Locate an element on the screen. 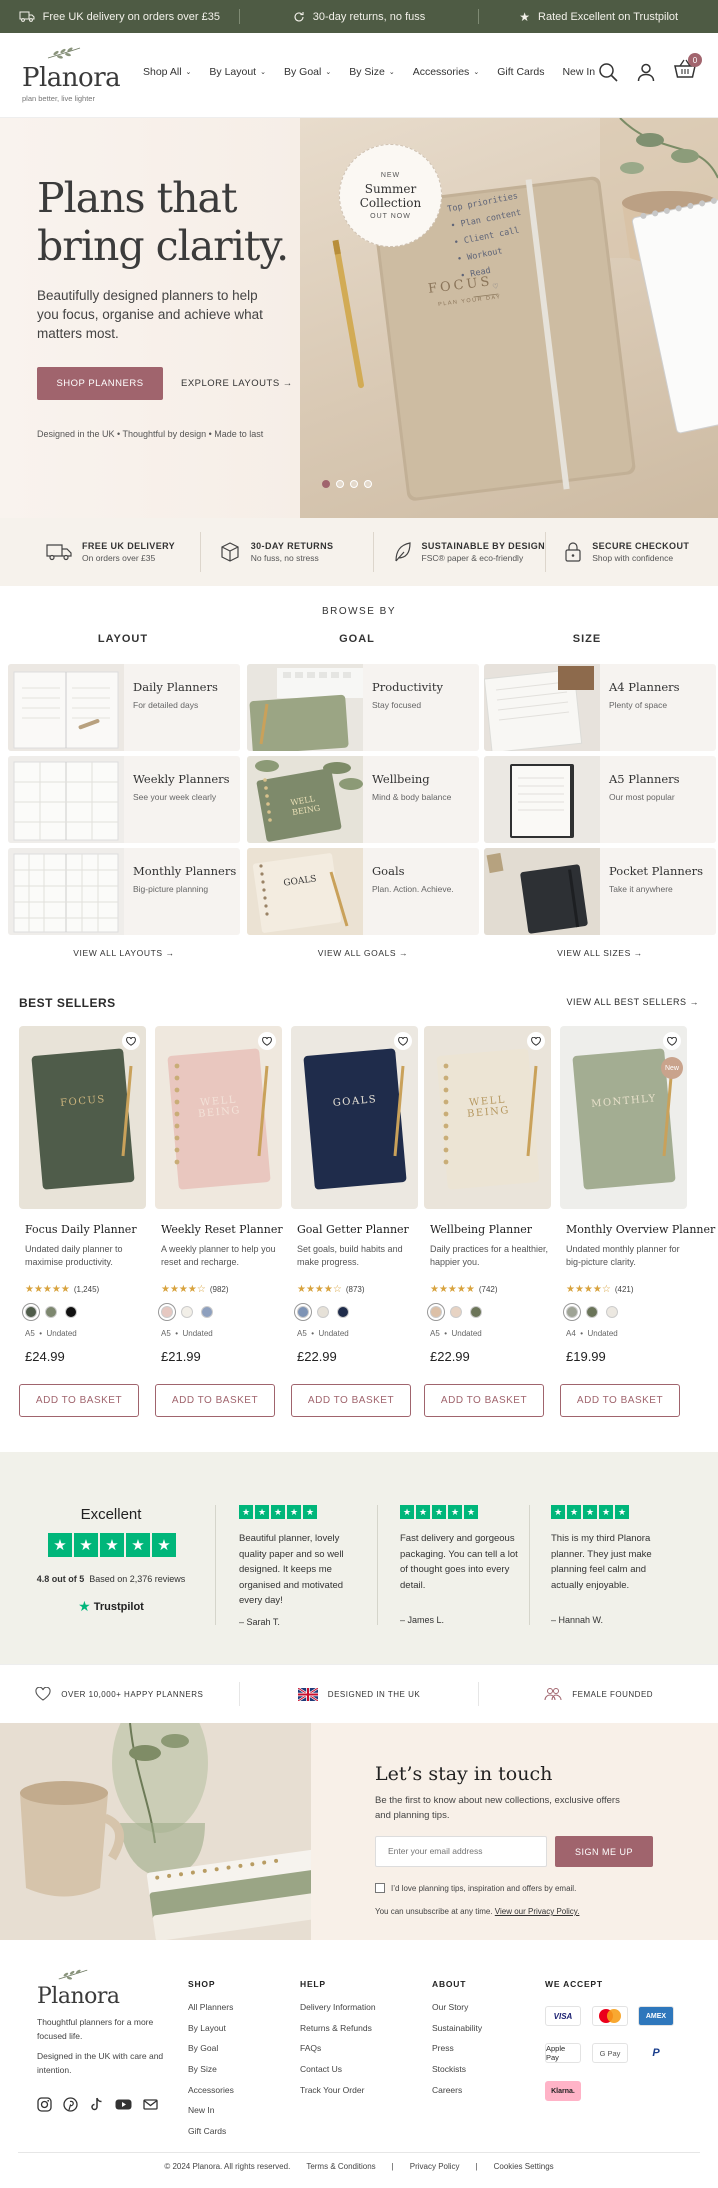 The width and height of the screenshot is (718, 2188). nav-new-in: New In is located at coordinates (578, 72).